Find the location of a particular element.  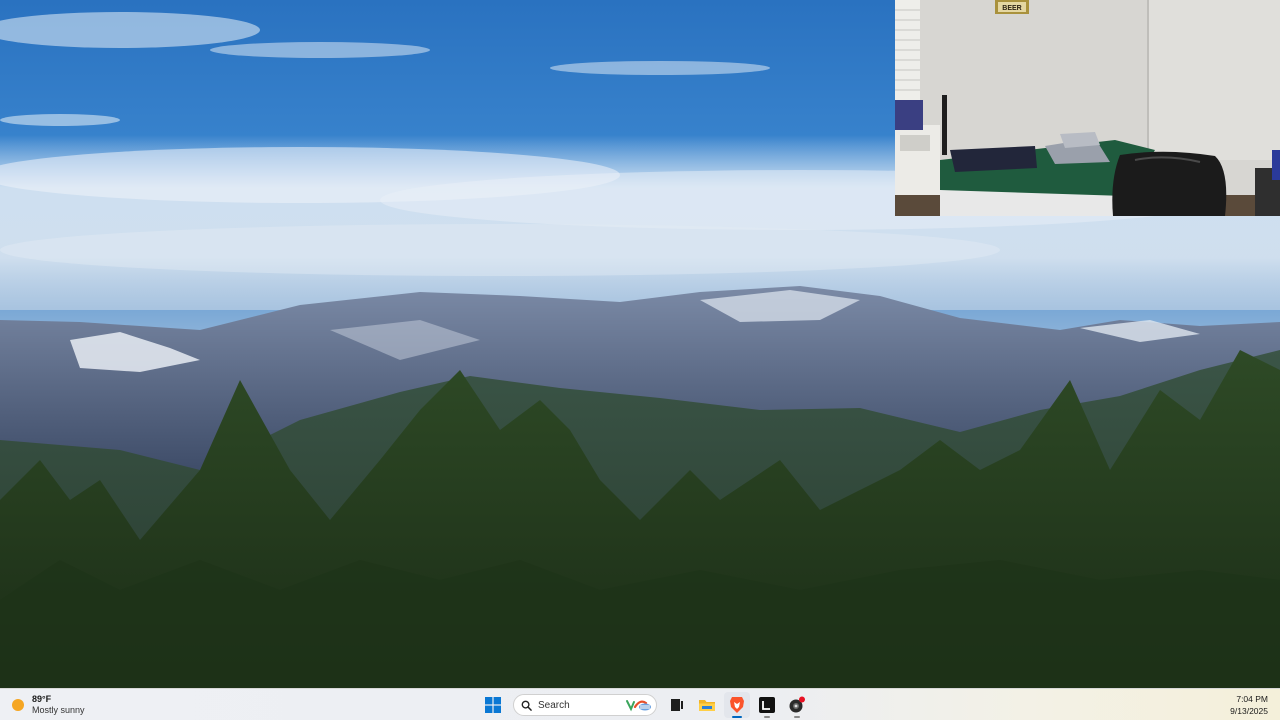

brave-browser-button is located at coordinates (737, 705).